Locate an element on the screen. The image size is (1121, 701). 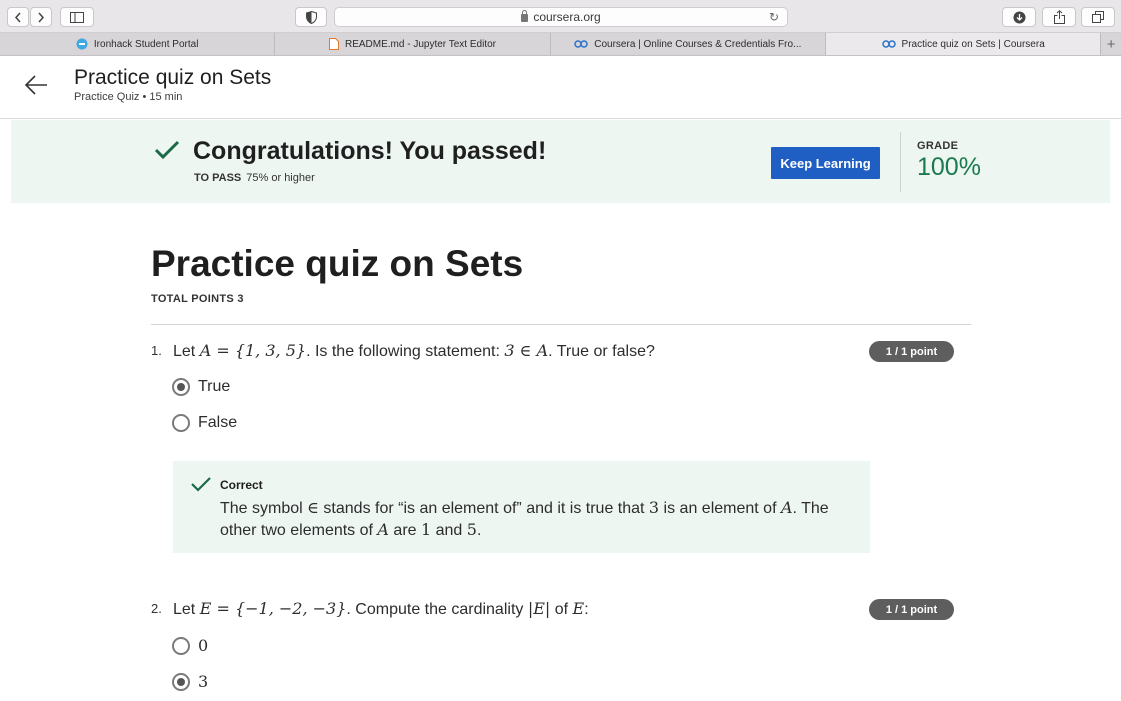
forward-nav-button is located at coordinates (41, 17).